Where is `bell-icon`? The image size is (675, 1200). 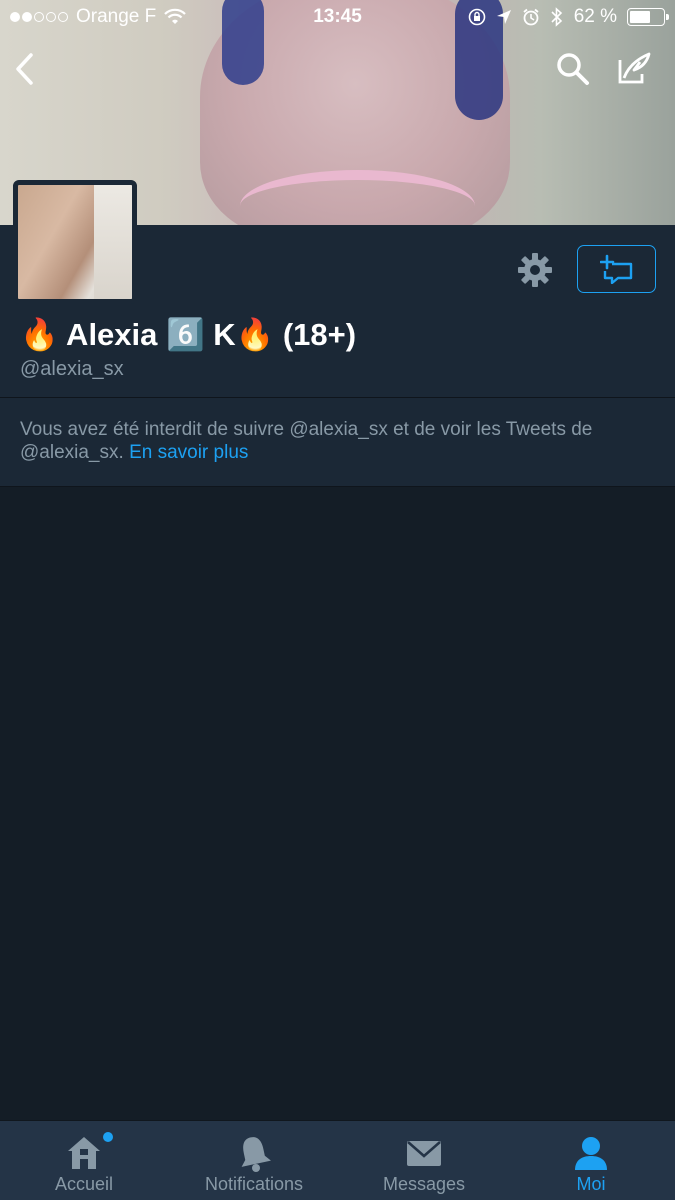
bell-icon is located at coordinates (256, 1154).